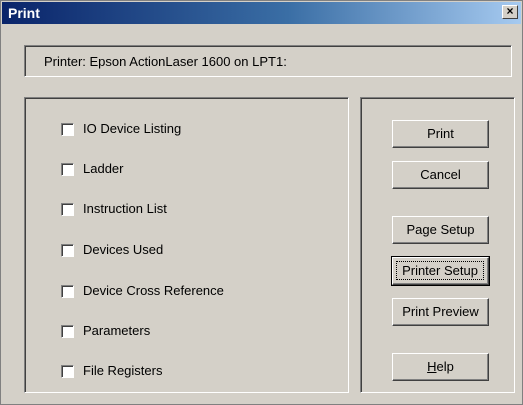 This screenshot has height=405, width=523. Describe the element at coordinates (261, 13) in the screenshot. I see `title-bar: Print ×` at that location.